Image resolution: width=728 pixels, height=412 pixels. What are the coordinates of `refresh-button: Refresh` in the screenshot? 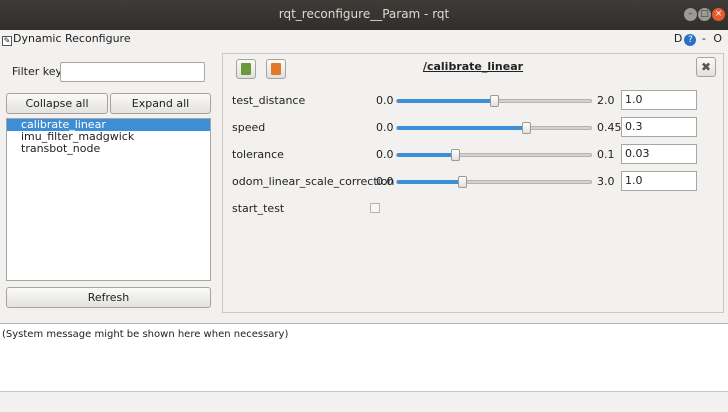 It's located at (108, 297).